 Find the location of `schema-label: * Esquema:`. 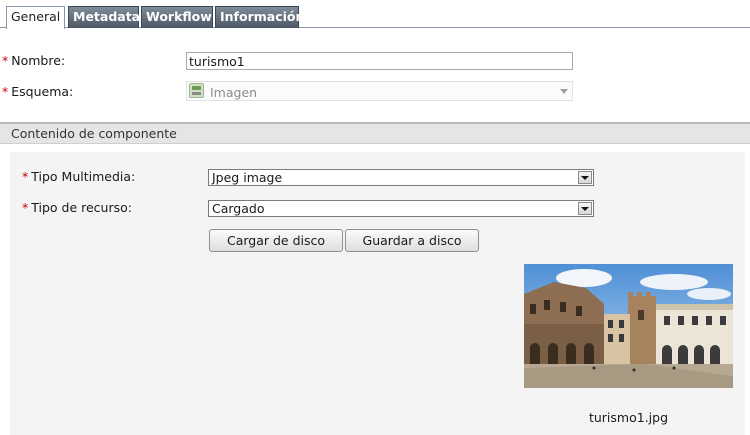

schema-label: * Esquema: is located at coordinates (37, 91).